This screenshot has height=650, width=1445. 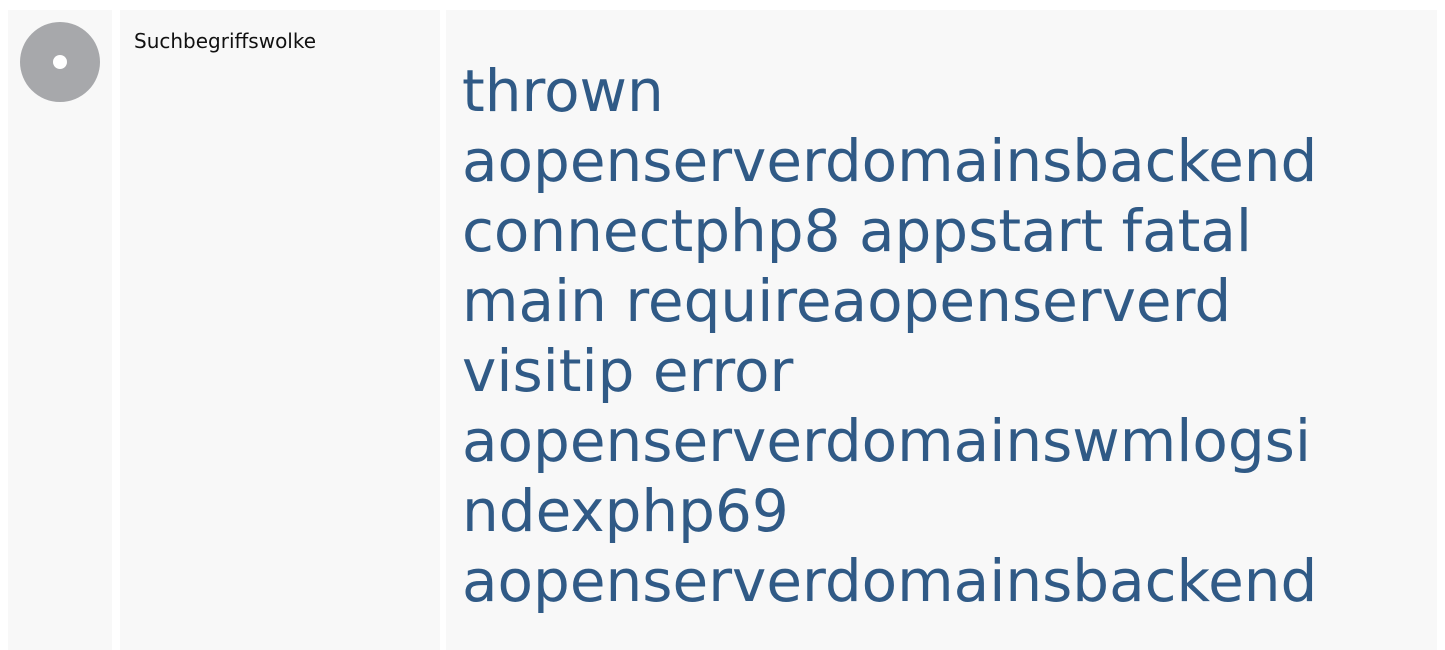 I want to click on cloud-line: connectphp8 appstart fatal, so click(x=942, y=231).